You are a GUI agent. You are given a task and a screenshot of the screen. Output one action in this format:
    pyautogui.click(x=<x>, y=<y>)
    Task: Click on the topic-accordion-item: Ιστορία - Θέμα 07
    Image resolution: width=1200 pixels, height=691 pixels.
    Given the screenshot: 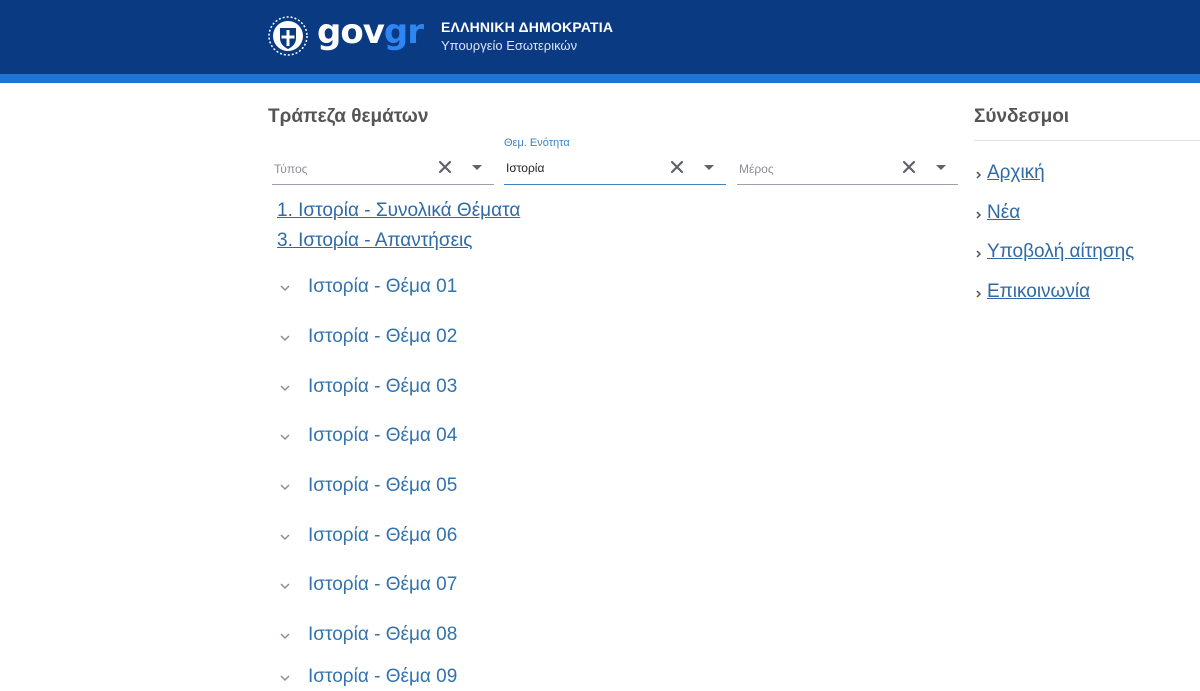 What is the action you would take?
    pyautogui.click(x=476, y=587)
    